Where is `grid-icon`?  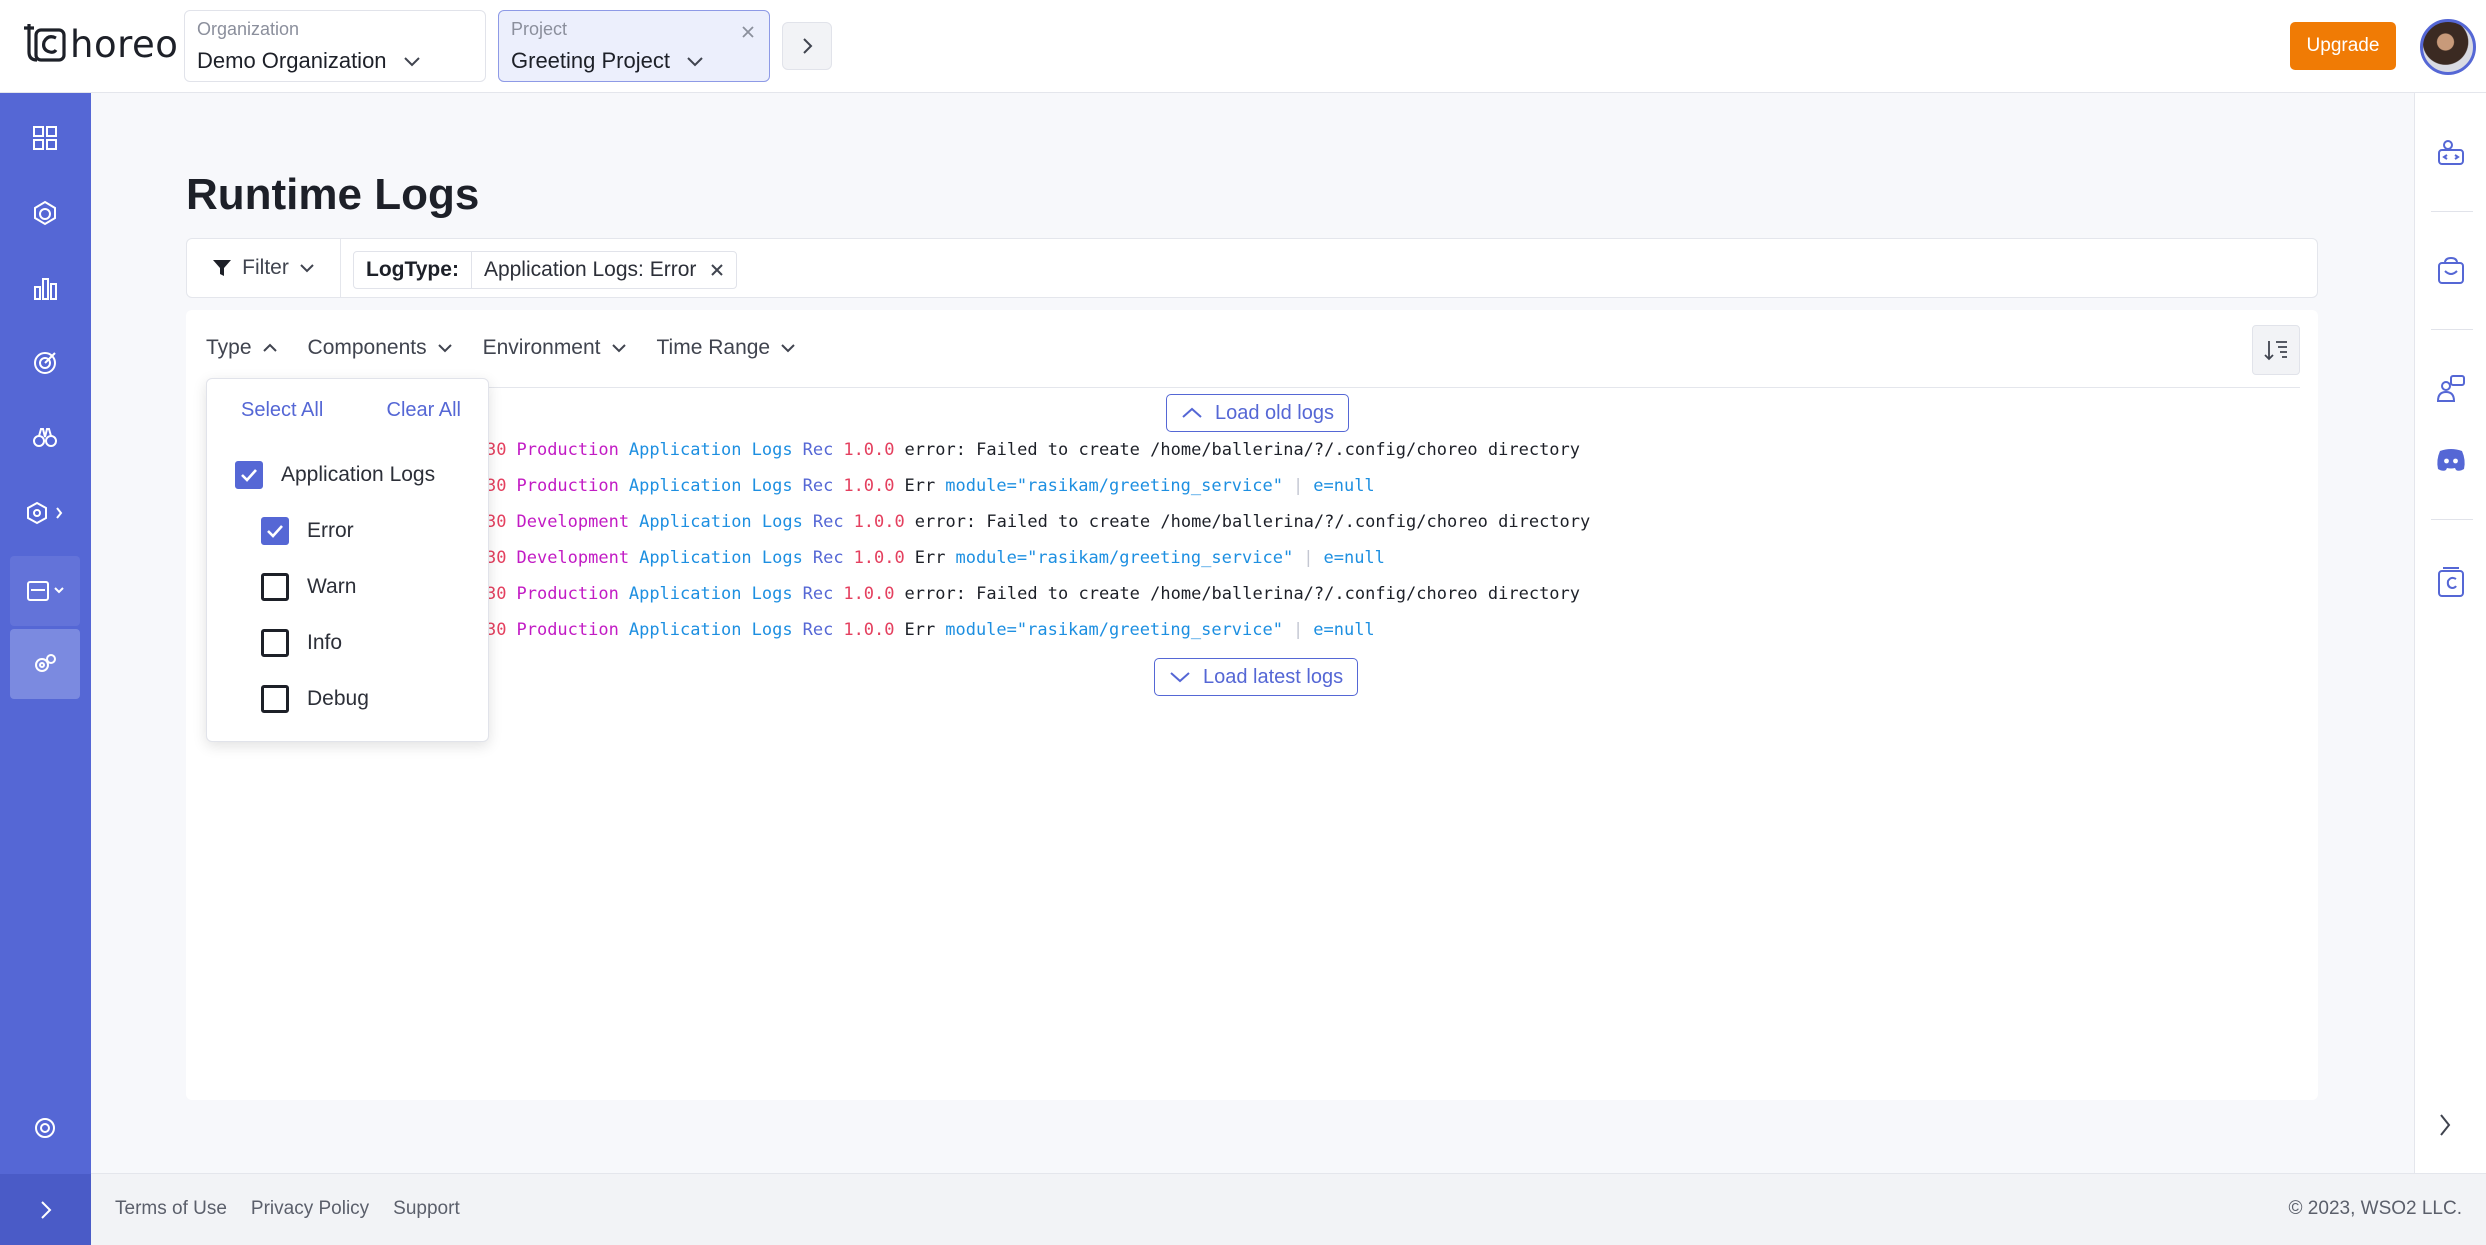
grid-icon is located at coordinates (45, 138).